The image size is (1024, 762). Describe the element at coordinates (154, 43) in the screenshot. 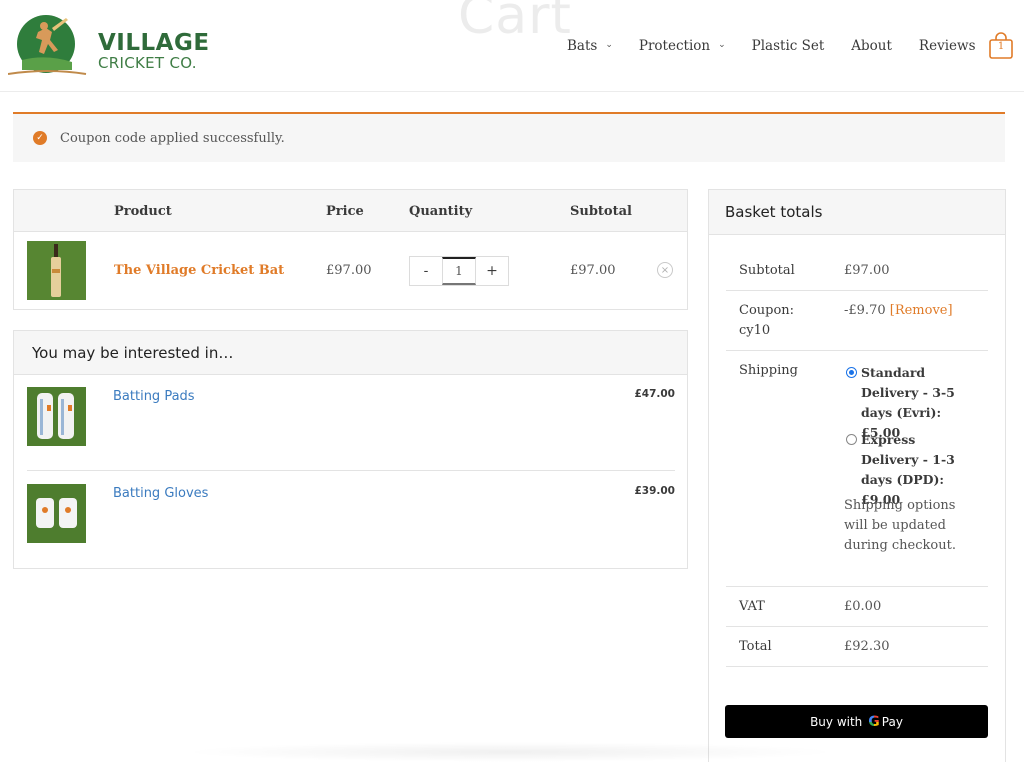

I see `logo-text-primary: VILLAGE` at that location.